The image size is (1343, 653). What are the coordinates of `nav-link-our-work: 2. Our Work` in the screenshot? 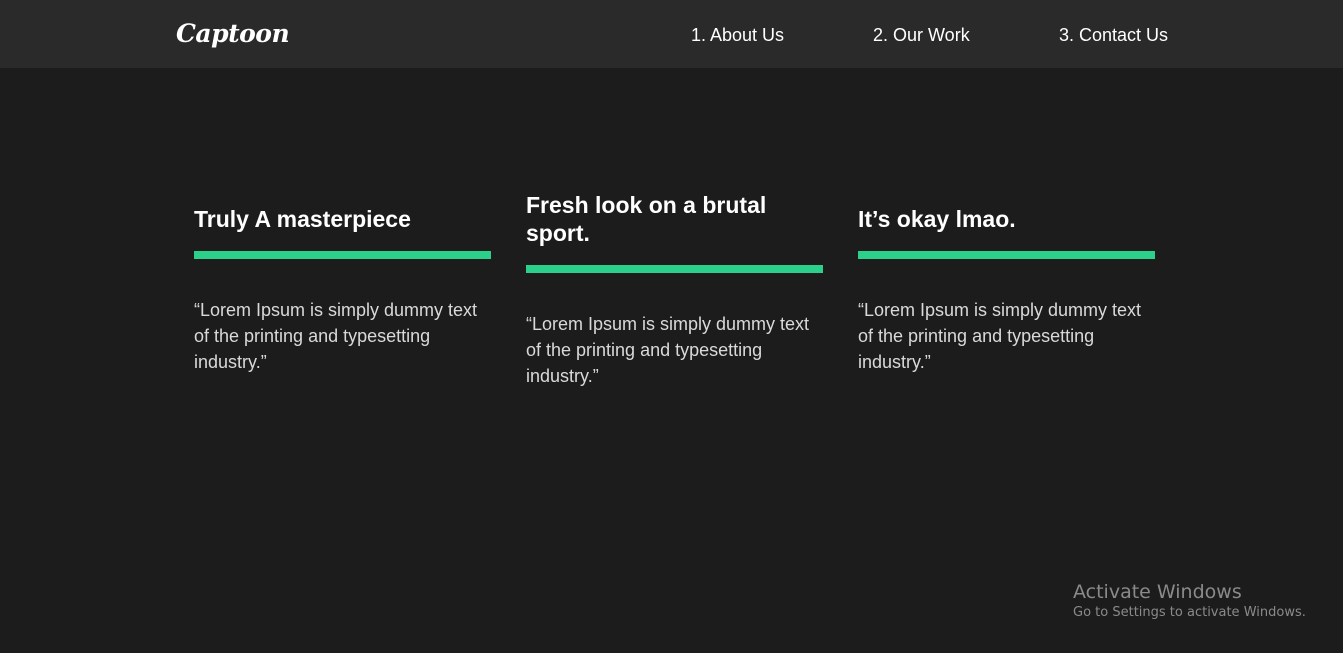 It's located at (921, 35).